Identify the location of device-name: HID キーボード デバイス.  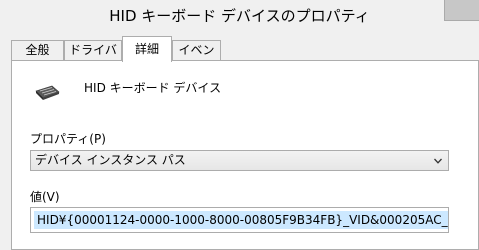
(153, 88).